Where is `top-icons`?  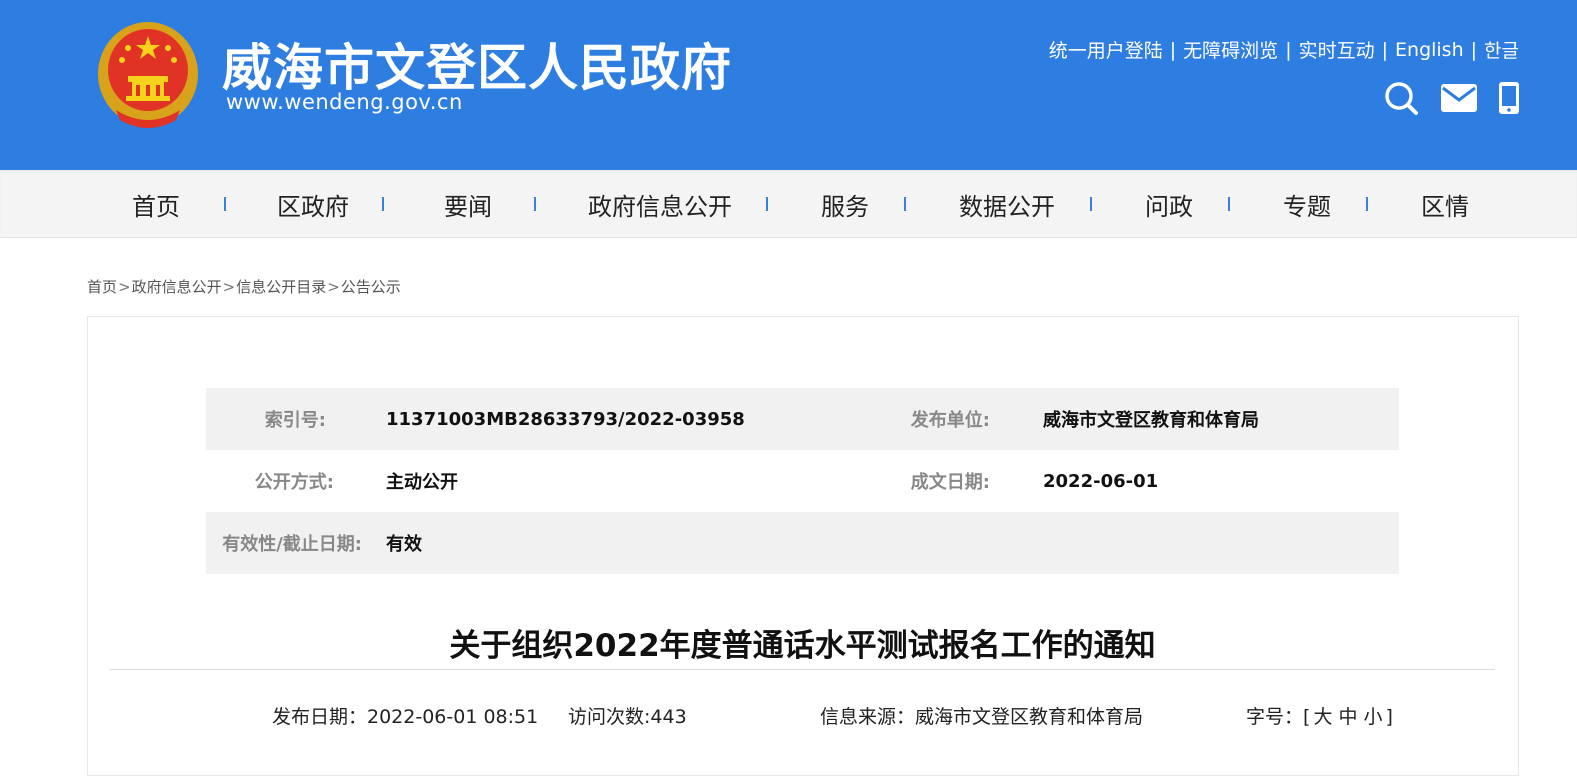
top-icons is located at coordinates (1451, 100).